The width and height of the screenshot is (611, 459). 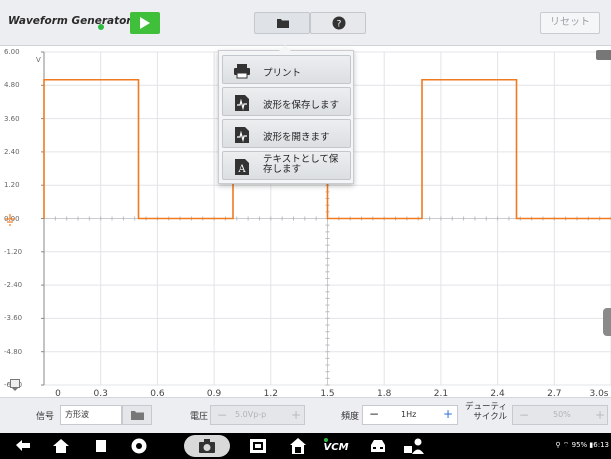 What do you see at coordinates (600, 415) in the screenshot?
I see `duty-plus-button: +` at bounding box center [600, 415].